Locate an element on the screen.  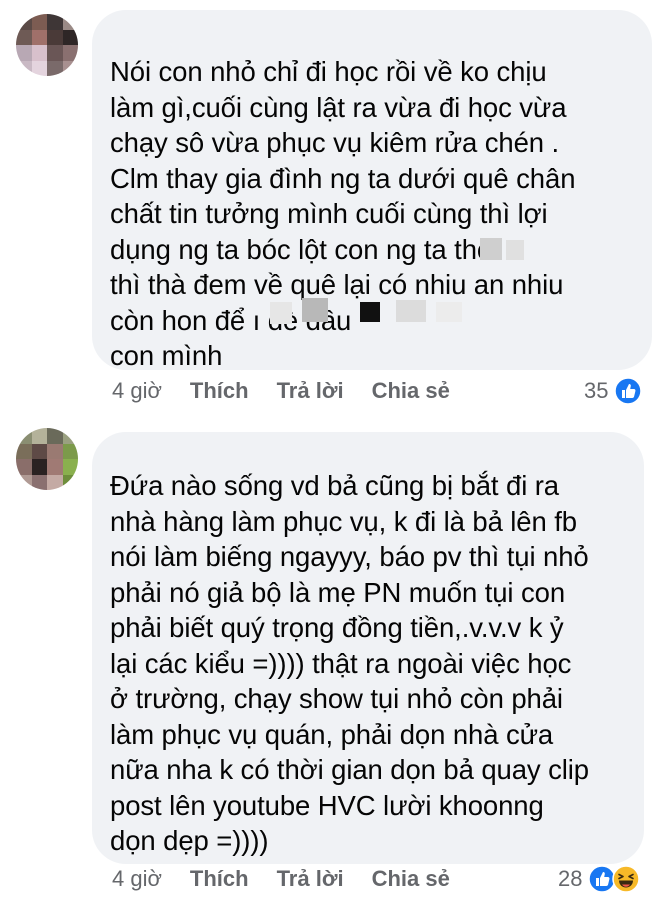
reaction-summary: 35 is located at coordinates (613, 391).